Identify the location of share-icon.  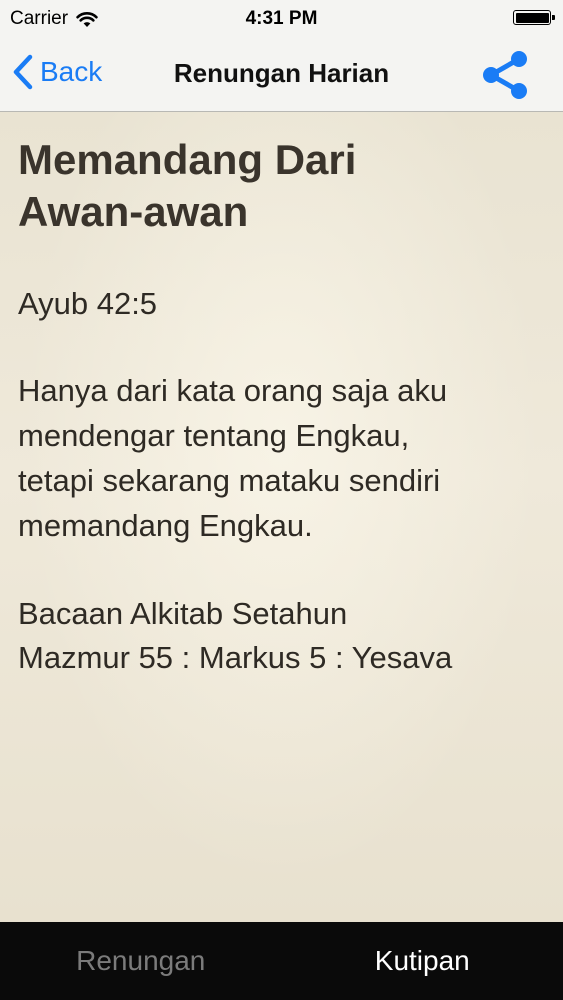
(506, 75).